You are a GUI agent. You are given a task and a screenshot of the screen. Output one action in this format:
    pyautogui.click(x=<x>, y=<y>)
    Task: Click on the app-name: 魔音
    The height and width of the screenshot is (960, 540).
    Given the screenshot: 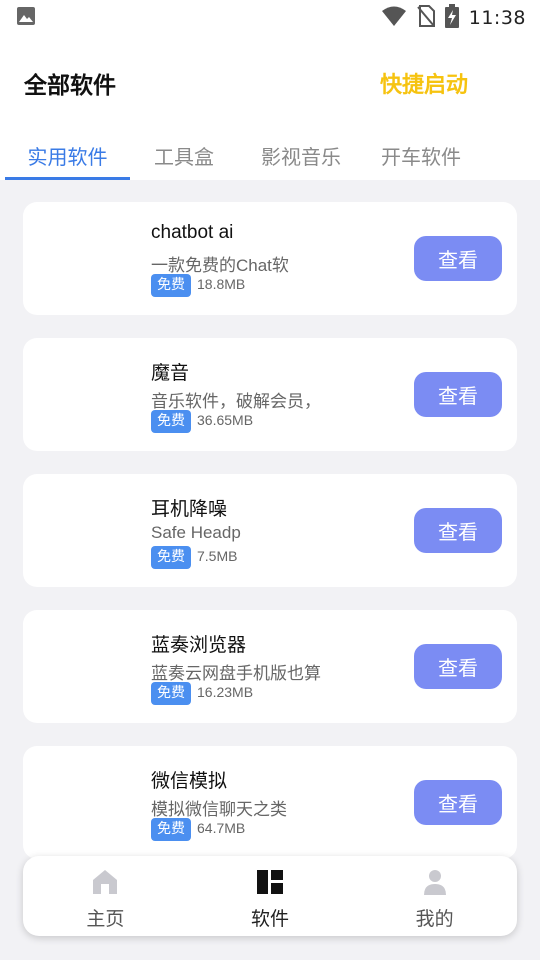 What is the action you would take?
    pyautogui.click(x=170, y=373)
    